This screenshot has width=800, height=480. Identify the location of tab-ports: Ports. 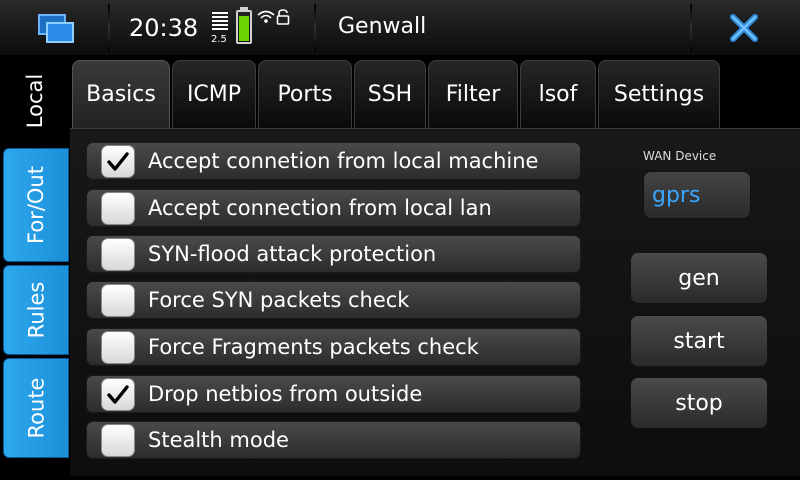
(305, 94).